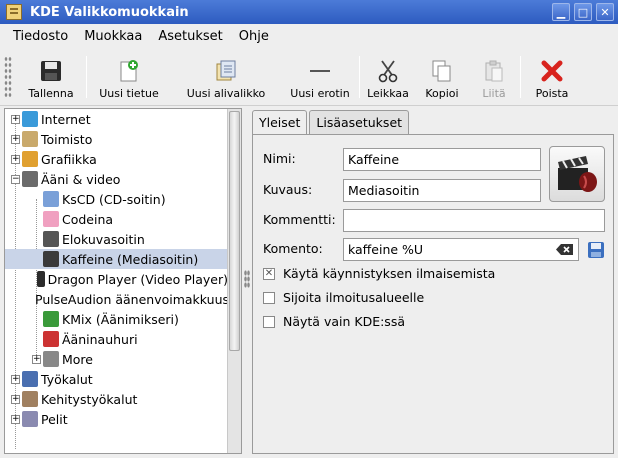  Describe the element at coordinates (461, 249) in the screenshot. I see `command-input: kaffeine %U` at that location.